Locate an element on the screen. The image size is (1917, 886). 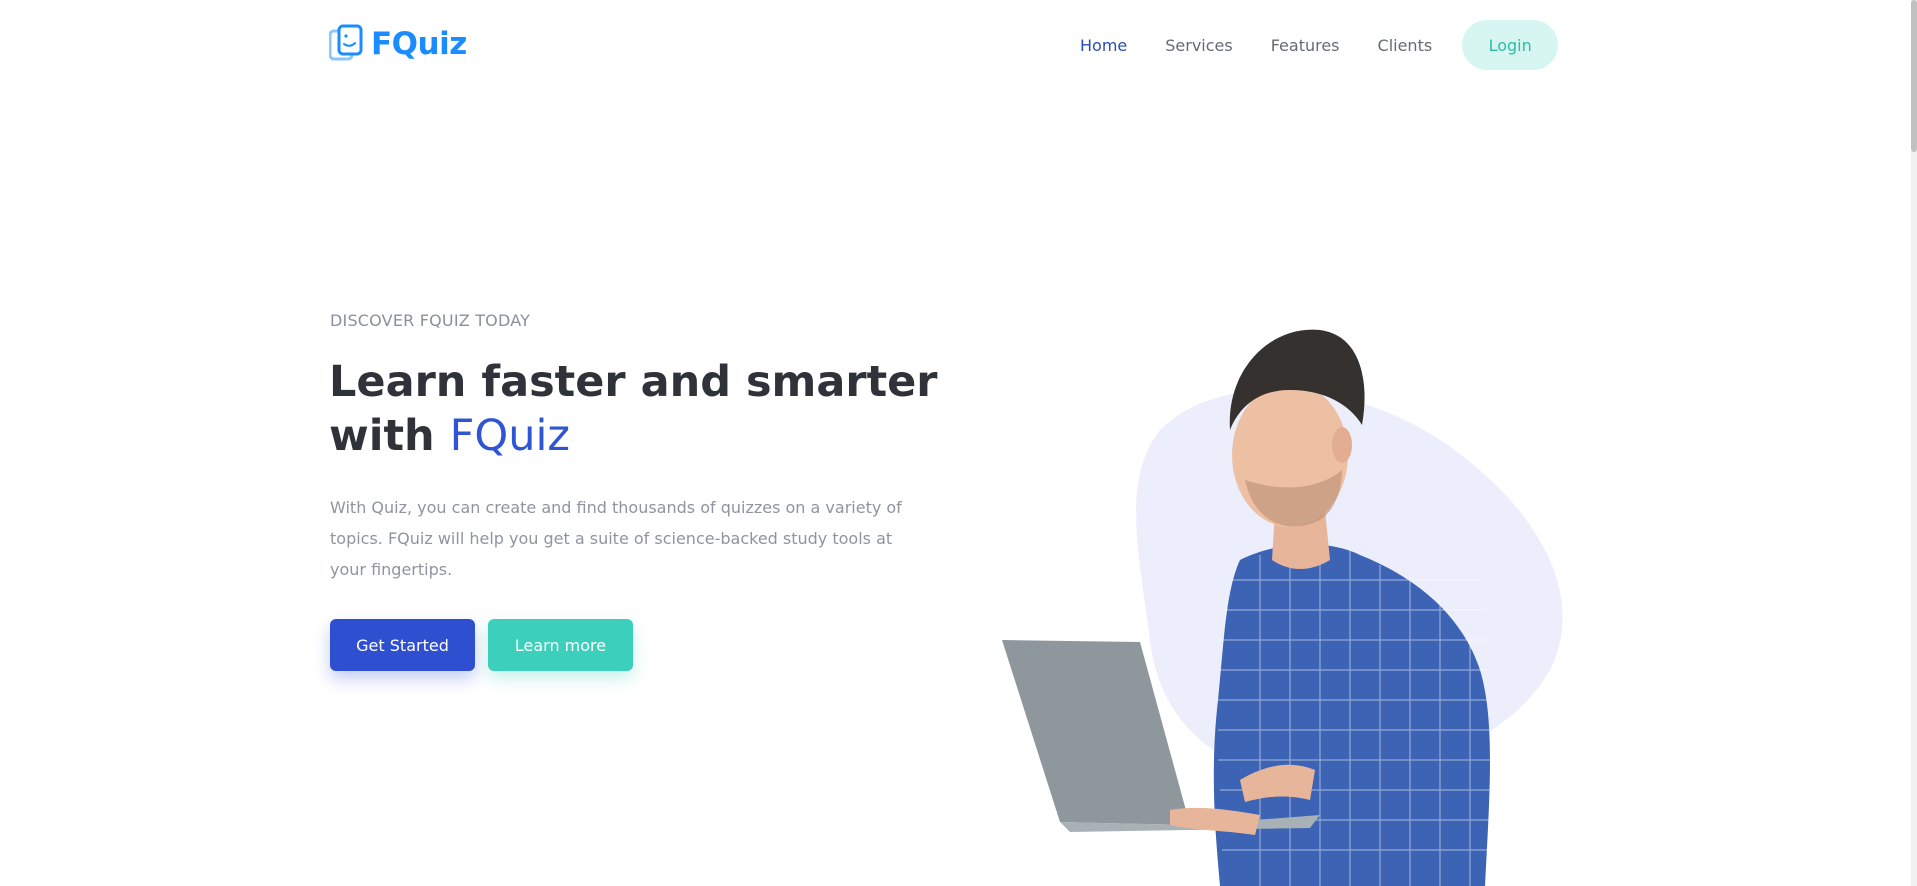
logo: FQuiz is located at coordinates (398, 44).